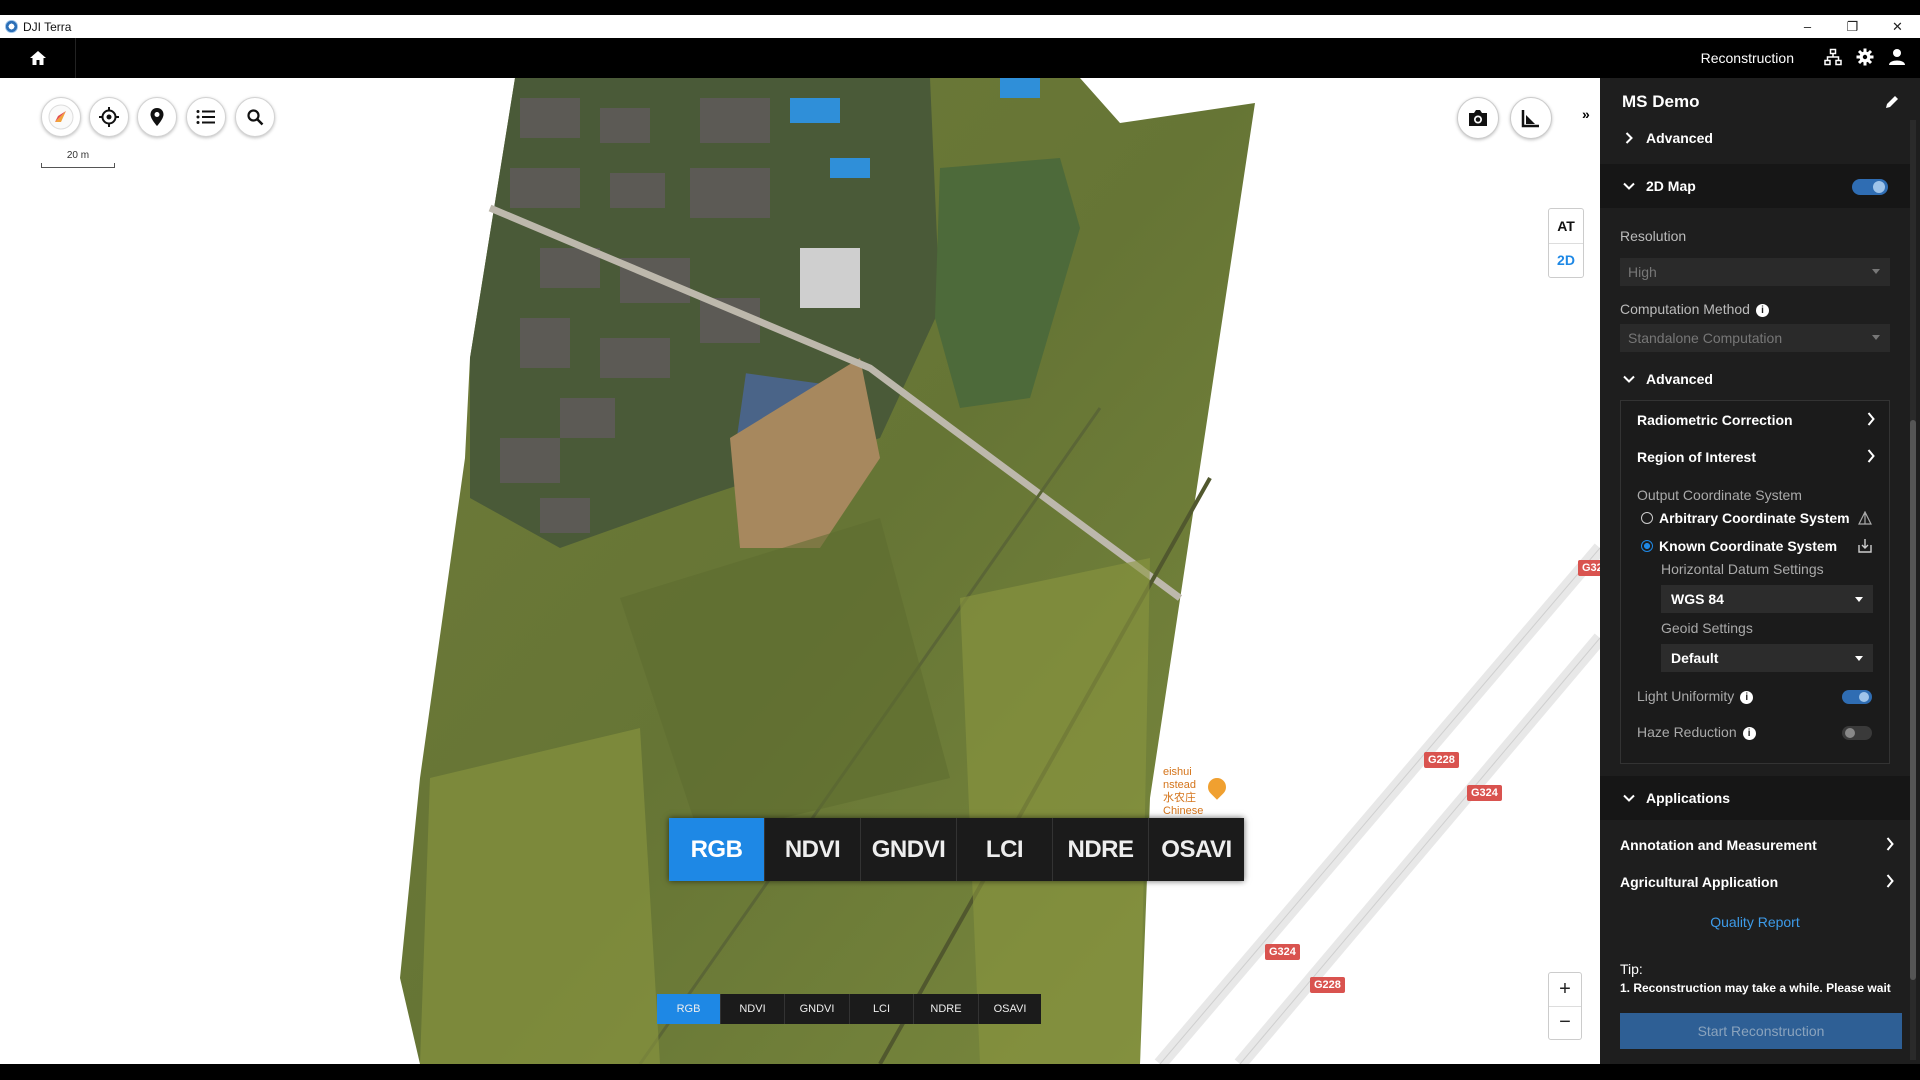 This screenshot has width=1920, height=1080. What do you see at coordinates (1695, 696) in the screenshot?
I see `light-uniformity-label: Light Uniformity i` at bounding box center [1695, 696].